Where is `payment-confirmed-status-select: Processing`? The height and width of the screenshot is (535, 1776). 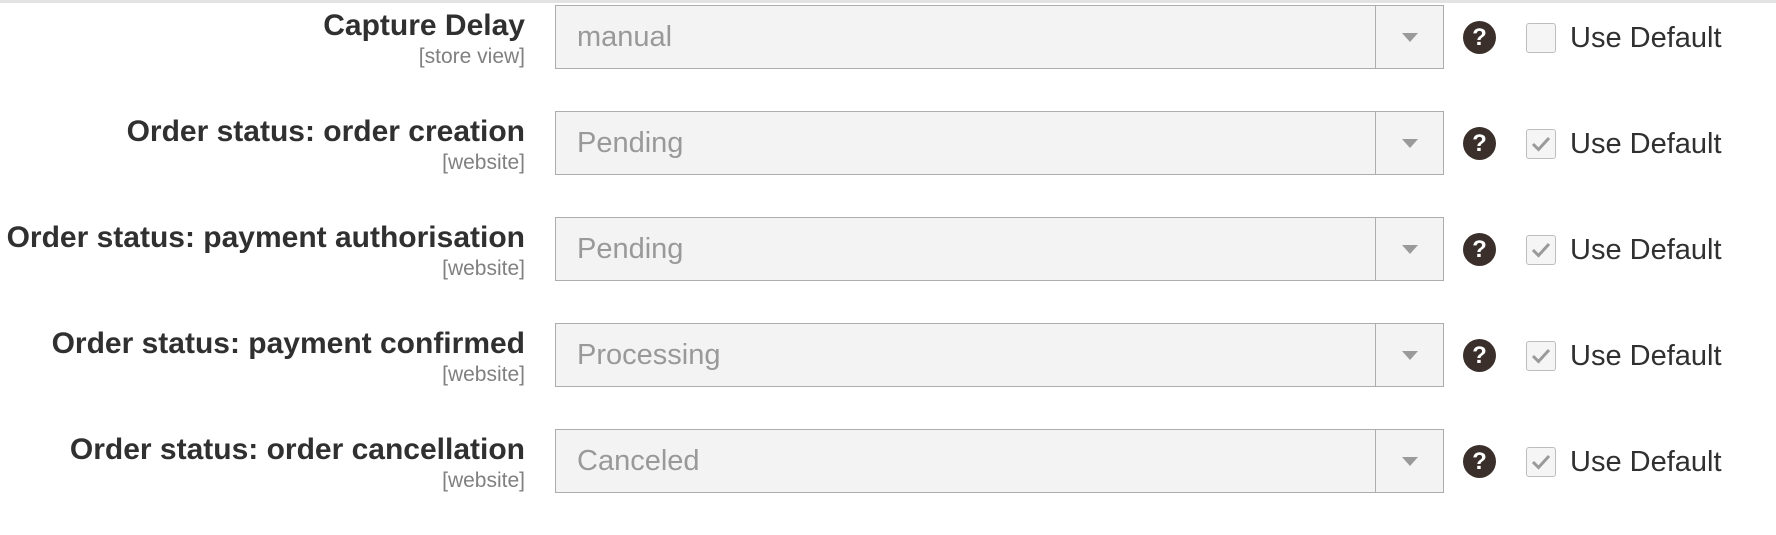 payment-confirmed-status-select: Processing is located at coordinates (999, 355).